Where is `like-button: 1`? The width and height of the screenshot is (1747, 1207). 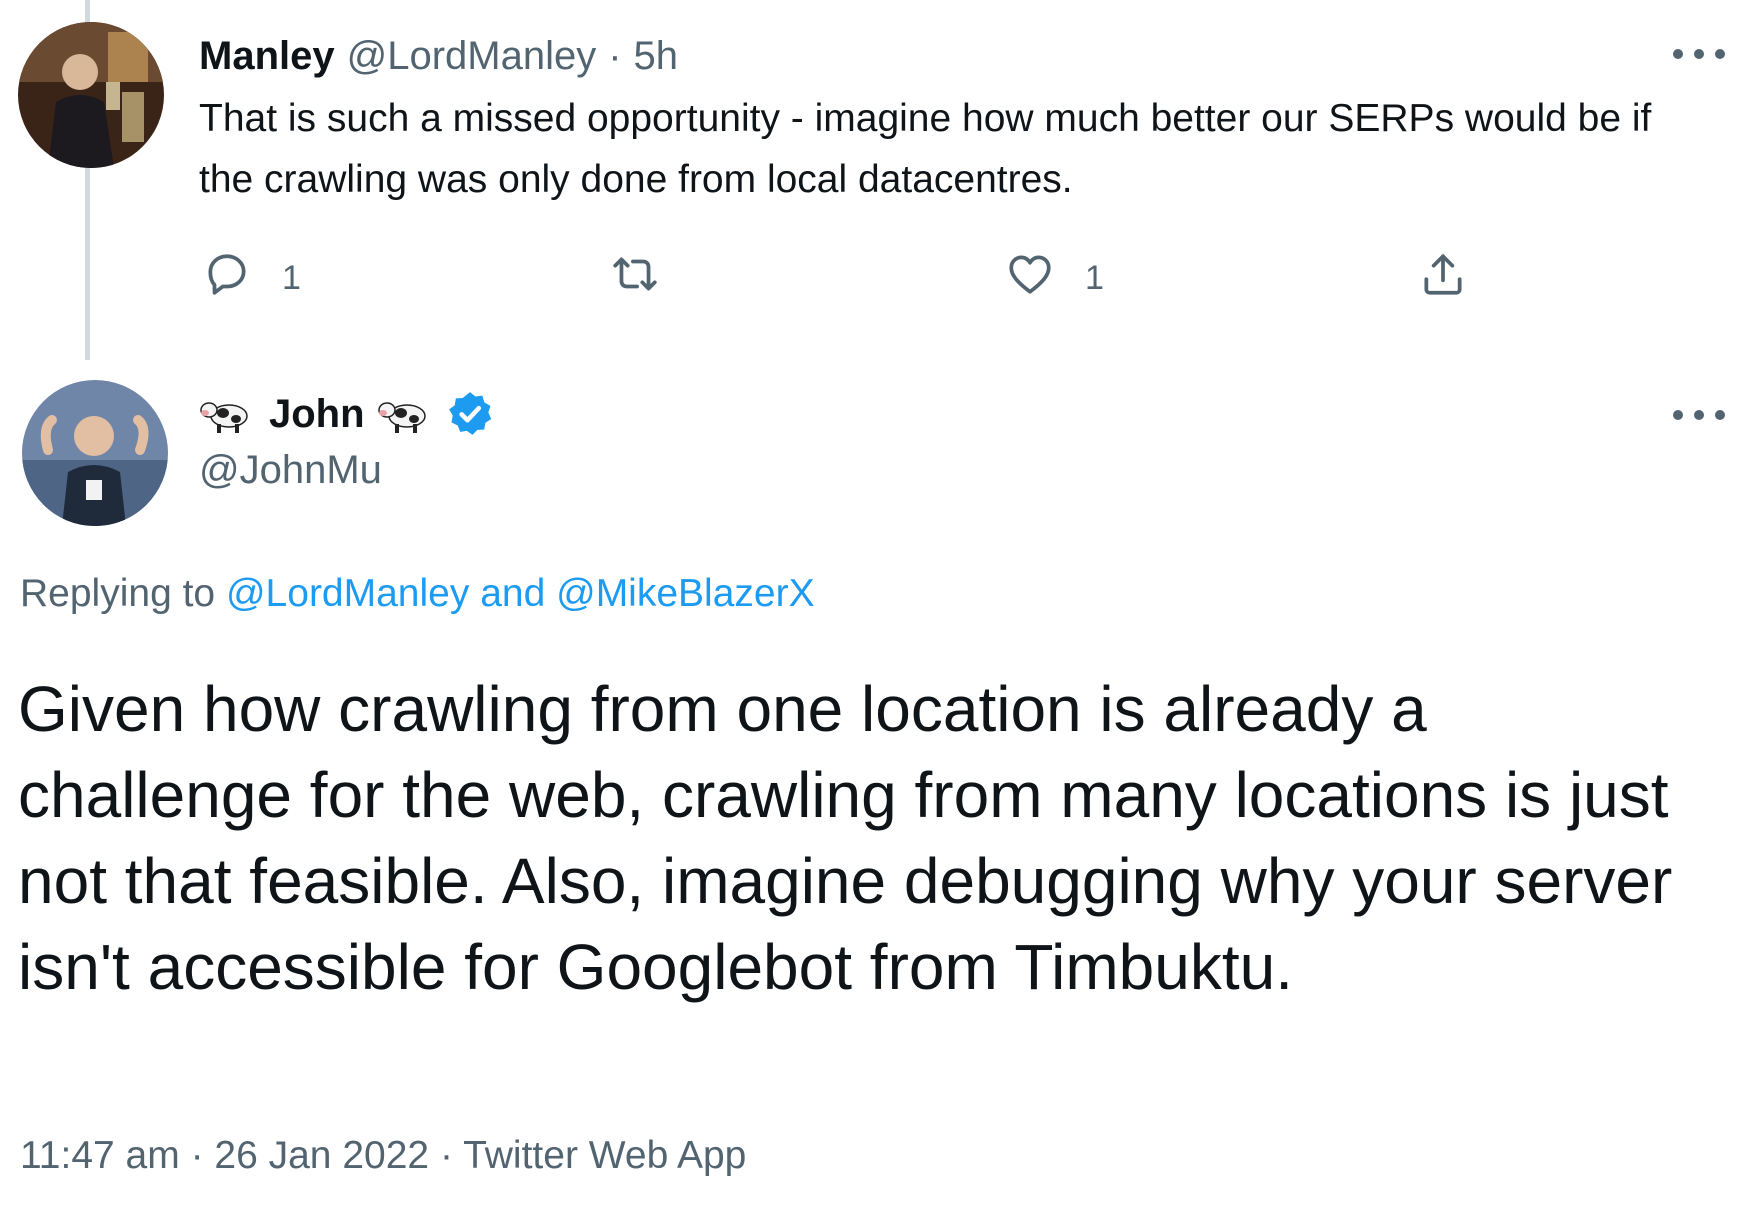
like-button: 1 is located at coordinates (1054, 278).